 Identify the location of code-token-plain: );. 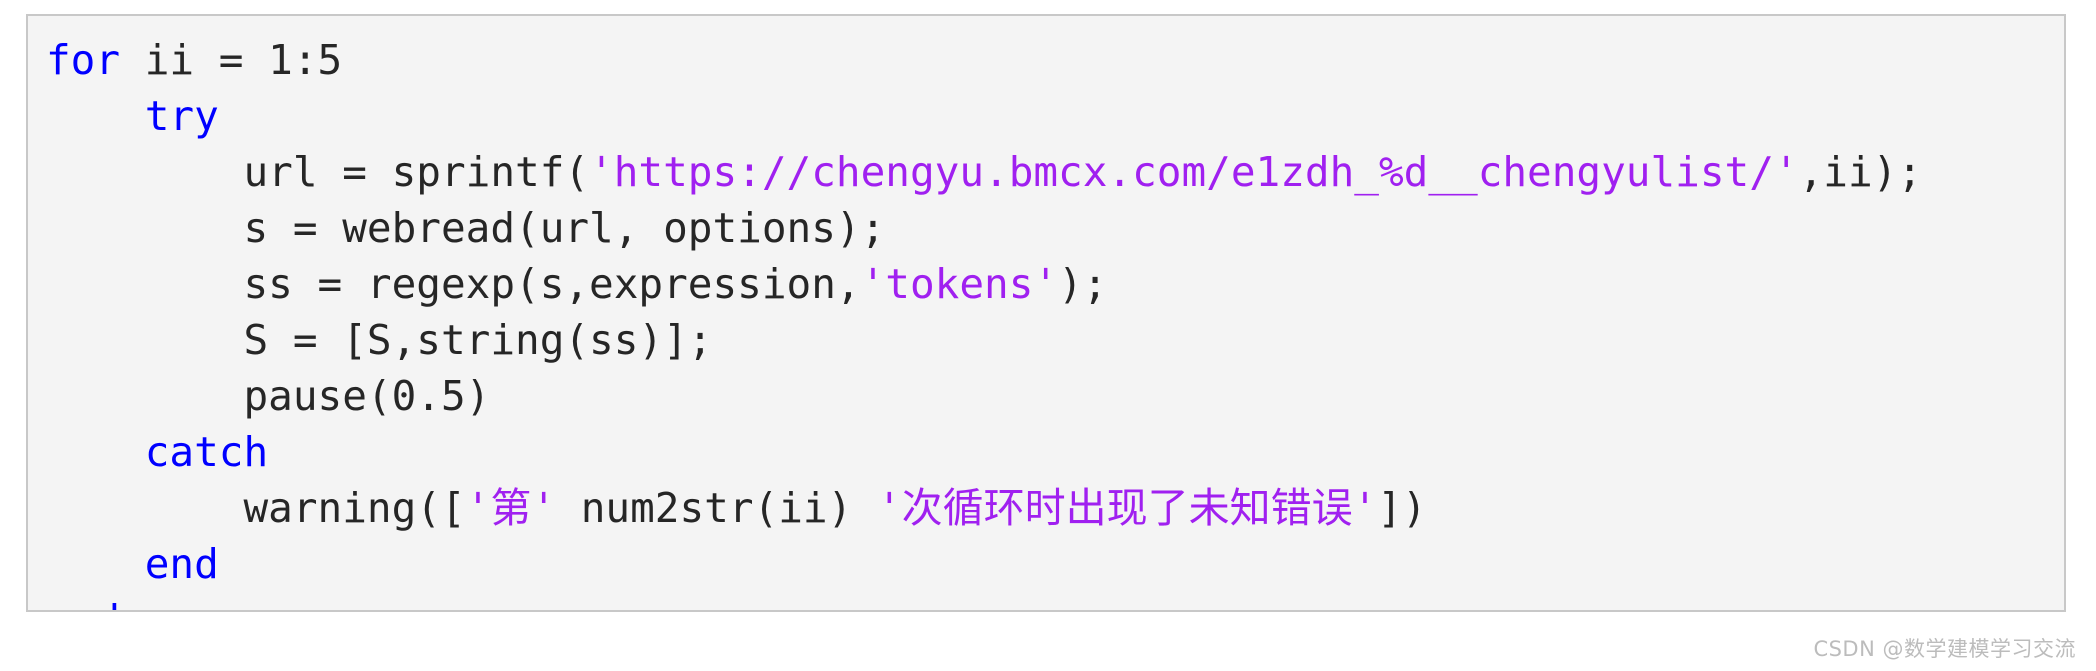
(1083, 284).